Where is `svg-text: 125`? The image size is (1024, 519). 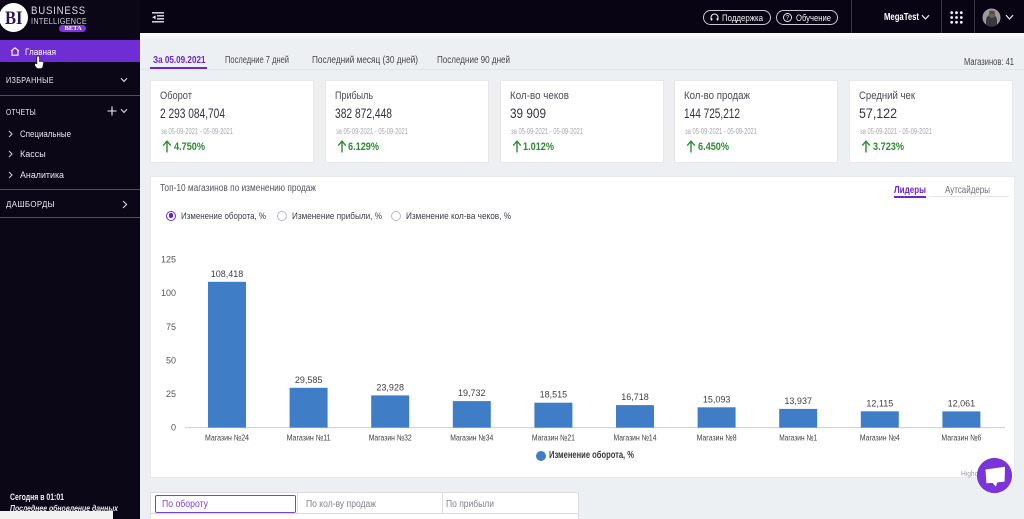 svg-text: 125 is located at coordinates (168, 260).